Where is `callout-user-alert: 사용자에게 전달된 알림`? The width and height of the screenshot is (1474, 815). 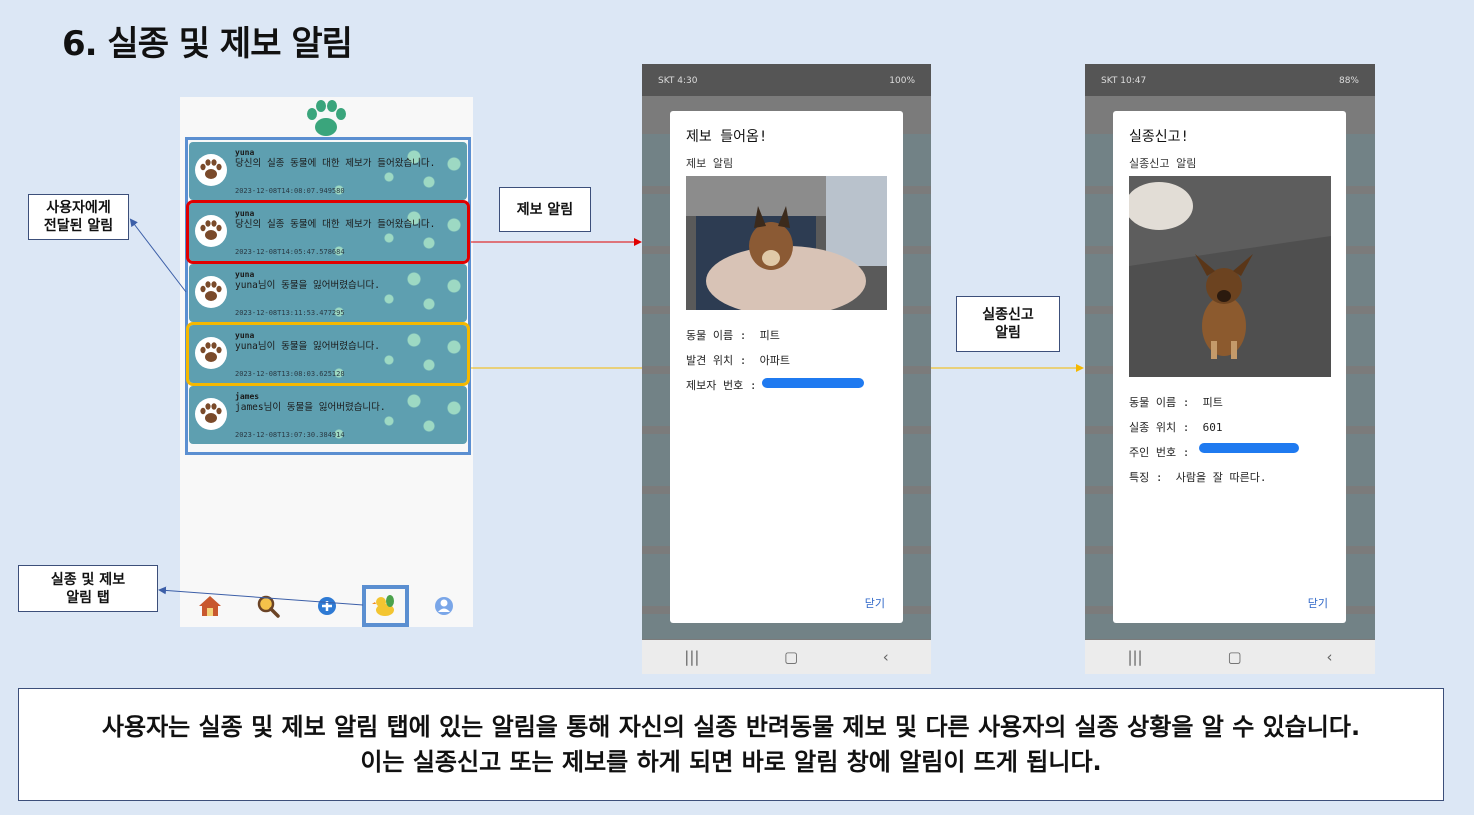 callout-user-alert: 사용자에게 전달된 알림 is located at coordinates (78, 217).